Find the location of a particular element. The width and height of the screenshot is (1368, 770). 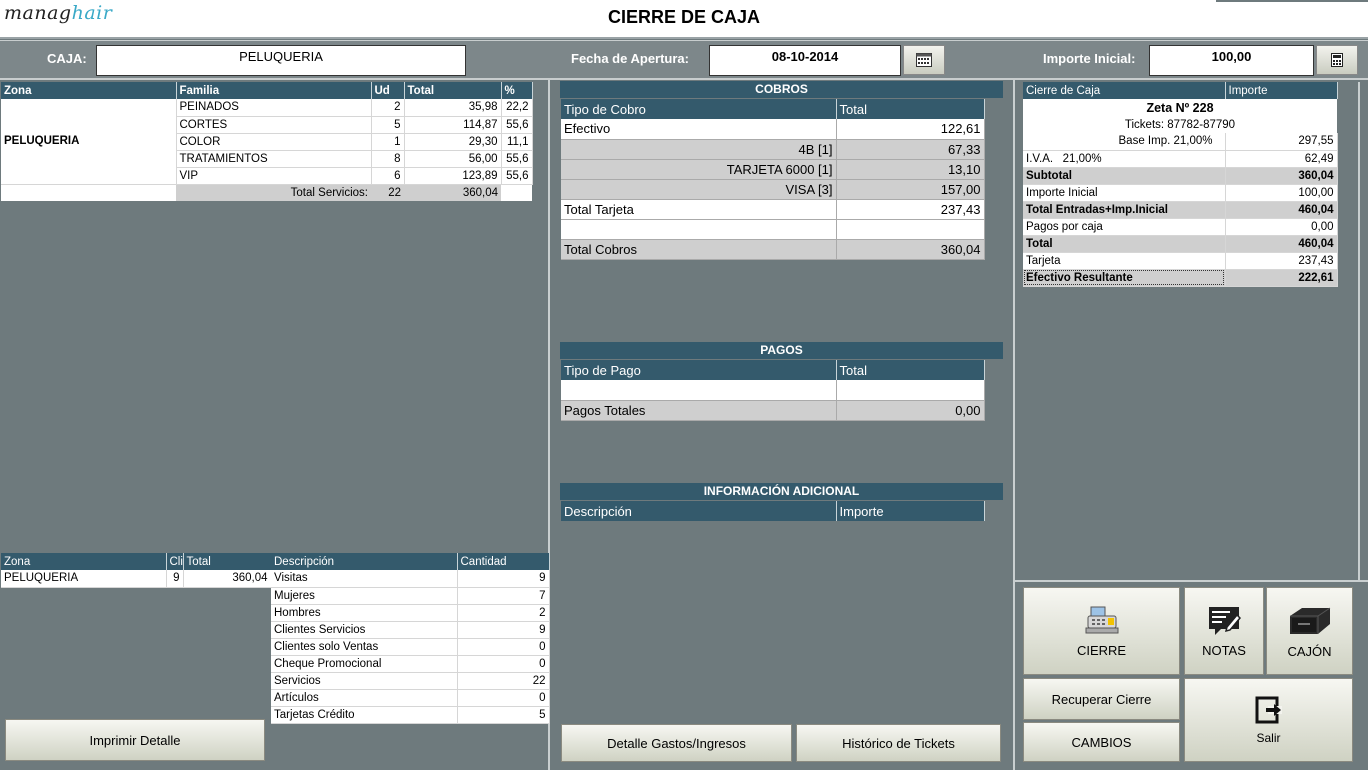

calculator-button is located at coordinates (1337, 60).